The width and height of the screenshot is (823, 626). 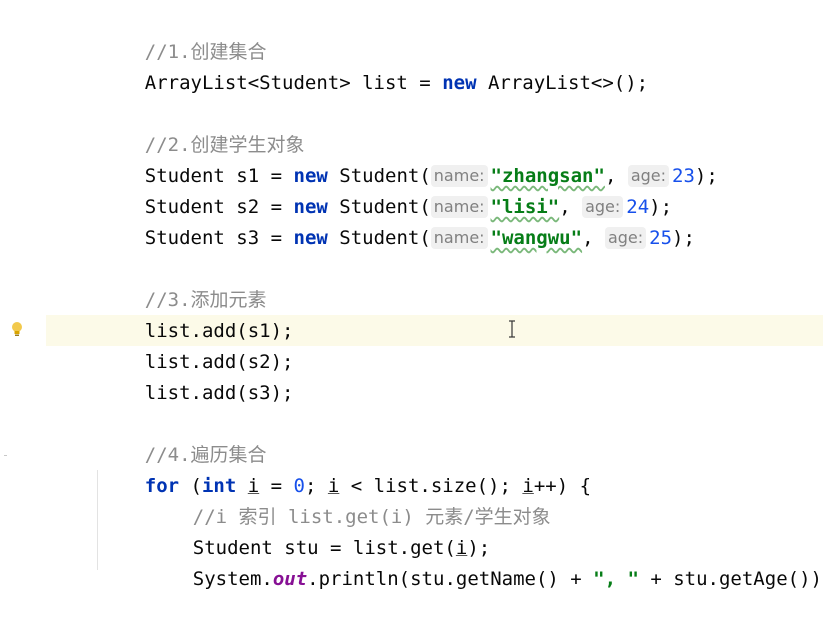 I want to click on code-text: ,, so click(x=593, y=238).